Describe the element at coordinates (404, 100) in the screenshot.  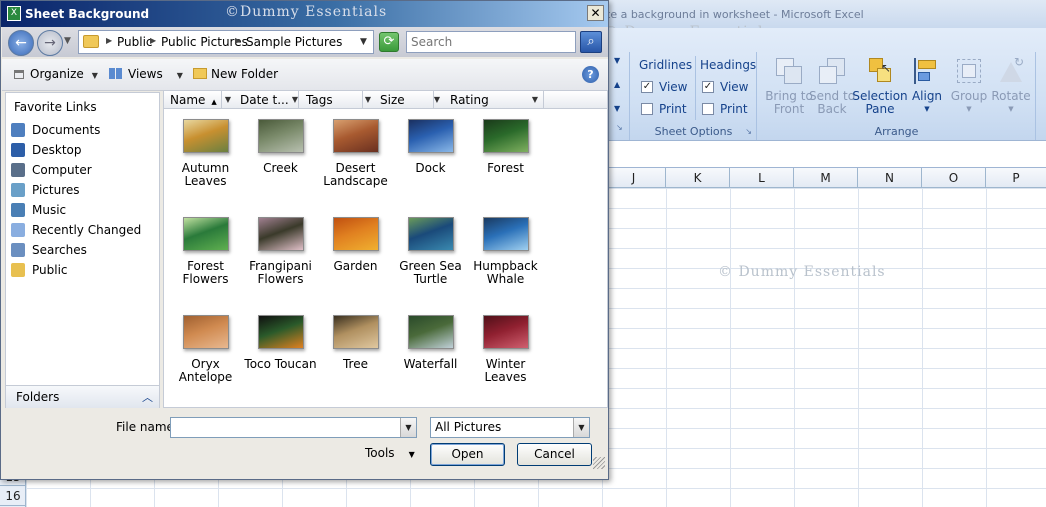
I see `column-size: Size` at that location.